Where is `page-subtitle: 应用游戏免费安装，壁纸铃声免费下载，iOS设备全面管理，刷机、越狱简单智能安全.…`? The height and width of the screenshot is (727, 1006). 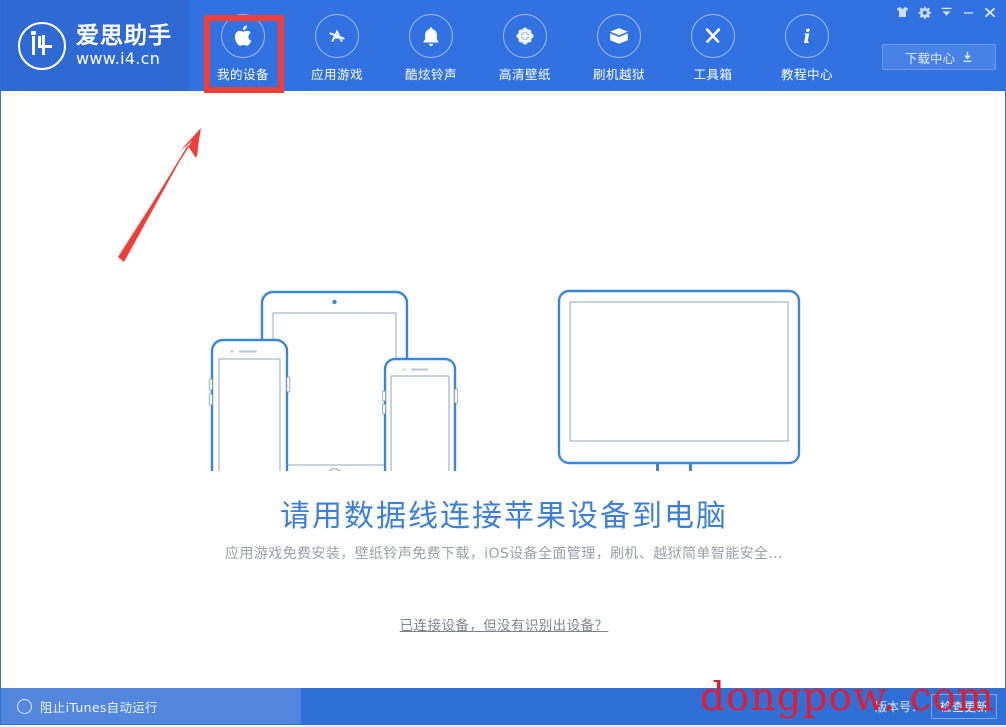
page-subtitle: 应用游戏免费安装，壁纸铃声免费下载，iOS设备全面管理，刷机、越狱简单智能安全.… is located at coordinates (504, 554).